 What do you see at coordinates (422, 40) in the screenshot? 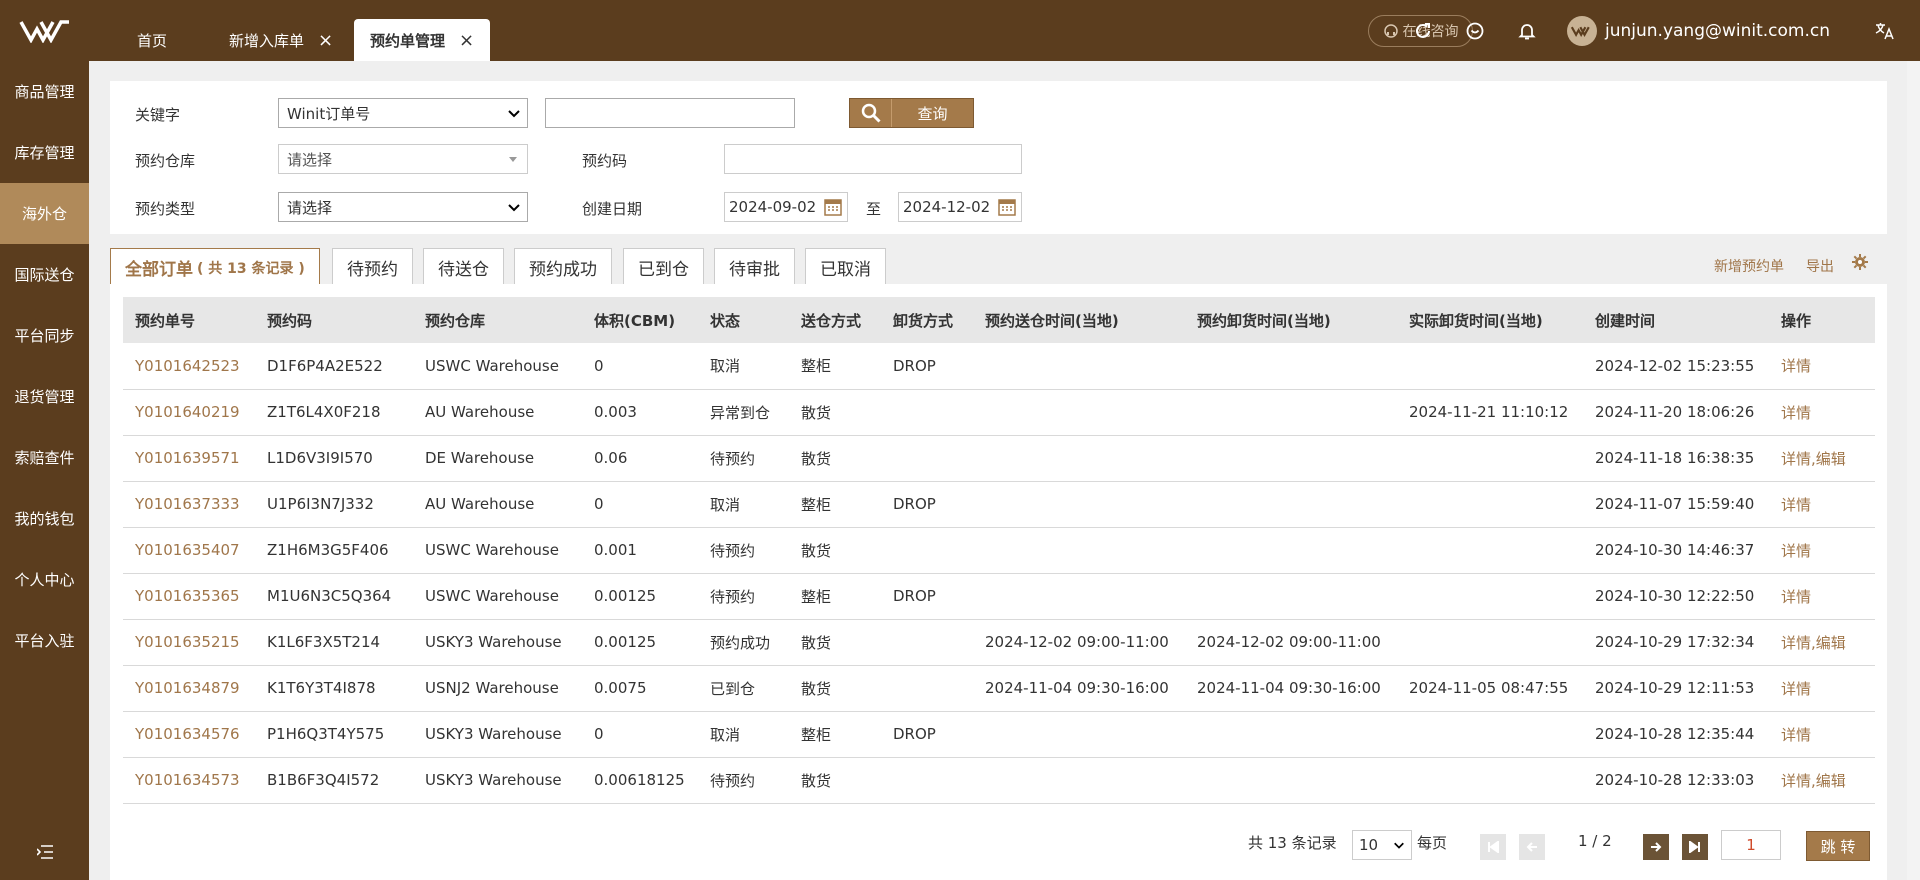
I see `tab-appointment-management: 预约单管理 ×` at bounding box center [422, 40].